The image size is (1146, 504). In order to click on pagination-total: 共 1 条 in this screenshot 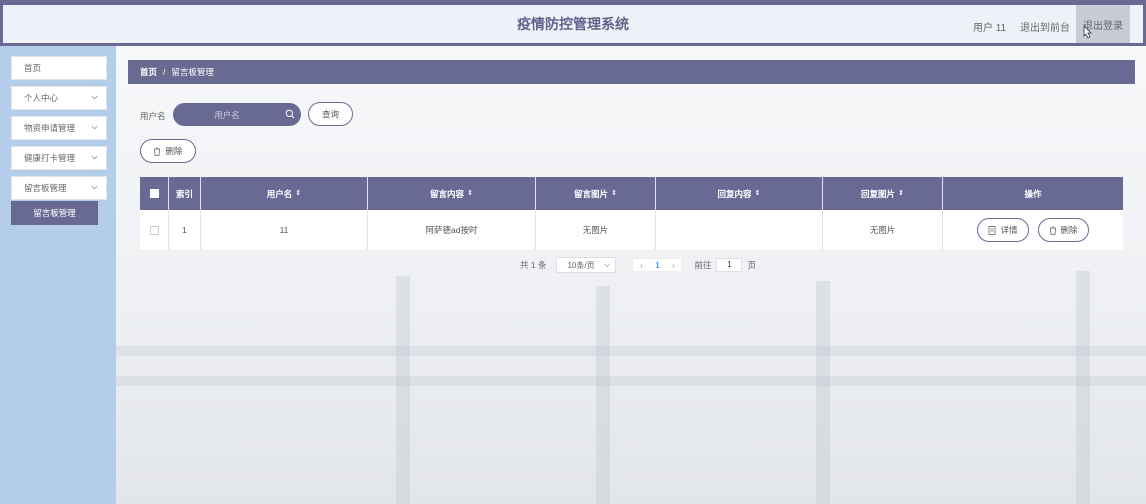, I will do `click(533, 265)`.